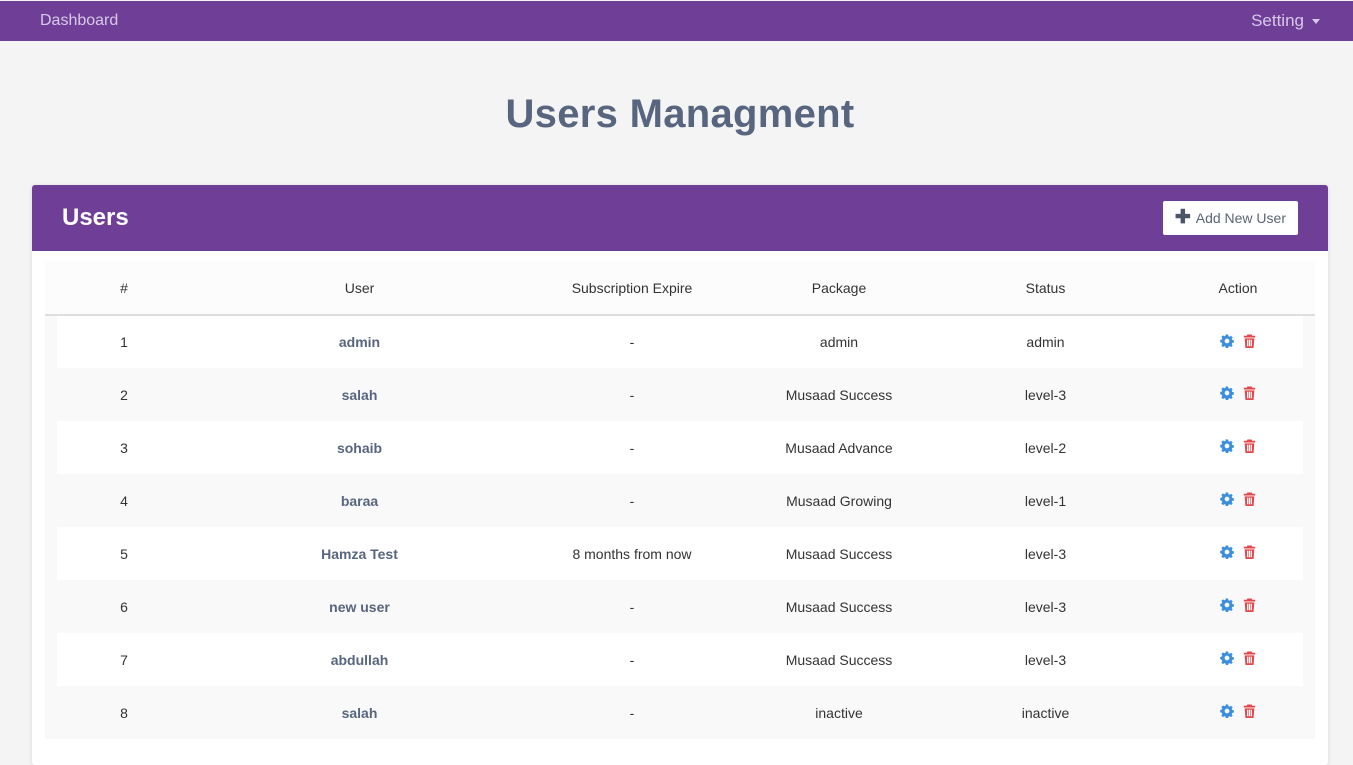 This screenshot has height=765, width=1353. I want to click on plus-icon: ✚, so click(1182, 217).